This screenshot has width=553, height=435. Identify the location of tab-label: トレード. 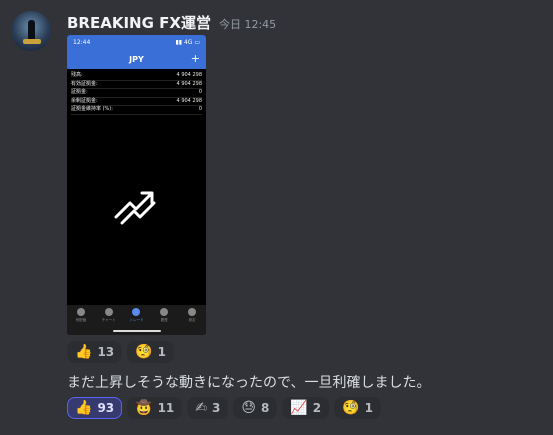
(136, 320).